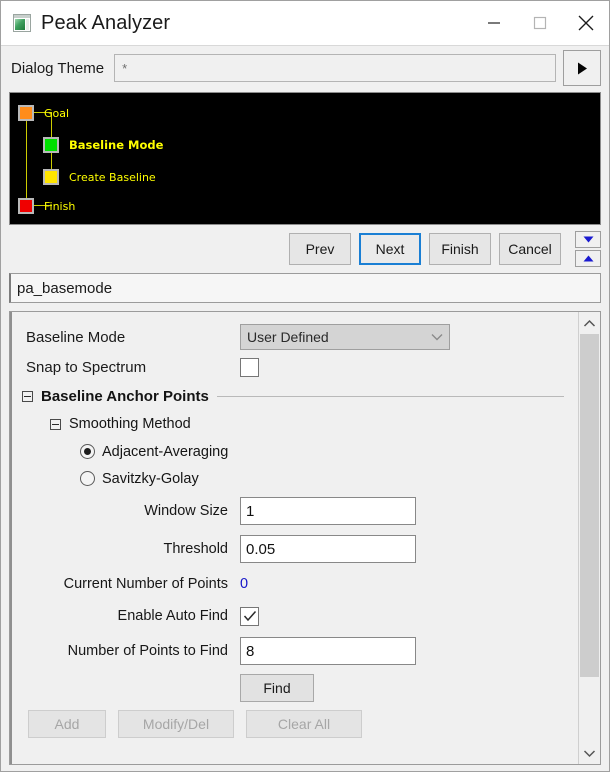 The image size is (610, 772). I want to click on radio-savitzky-golay-label: Savitzky-Golay, so click(150, 478).